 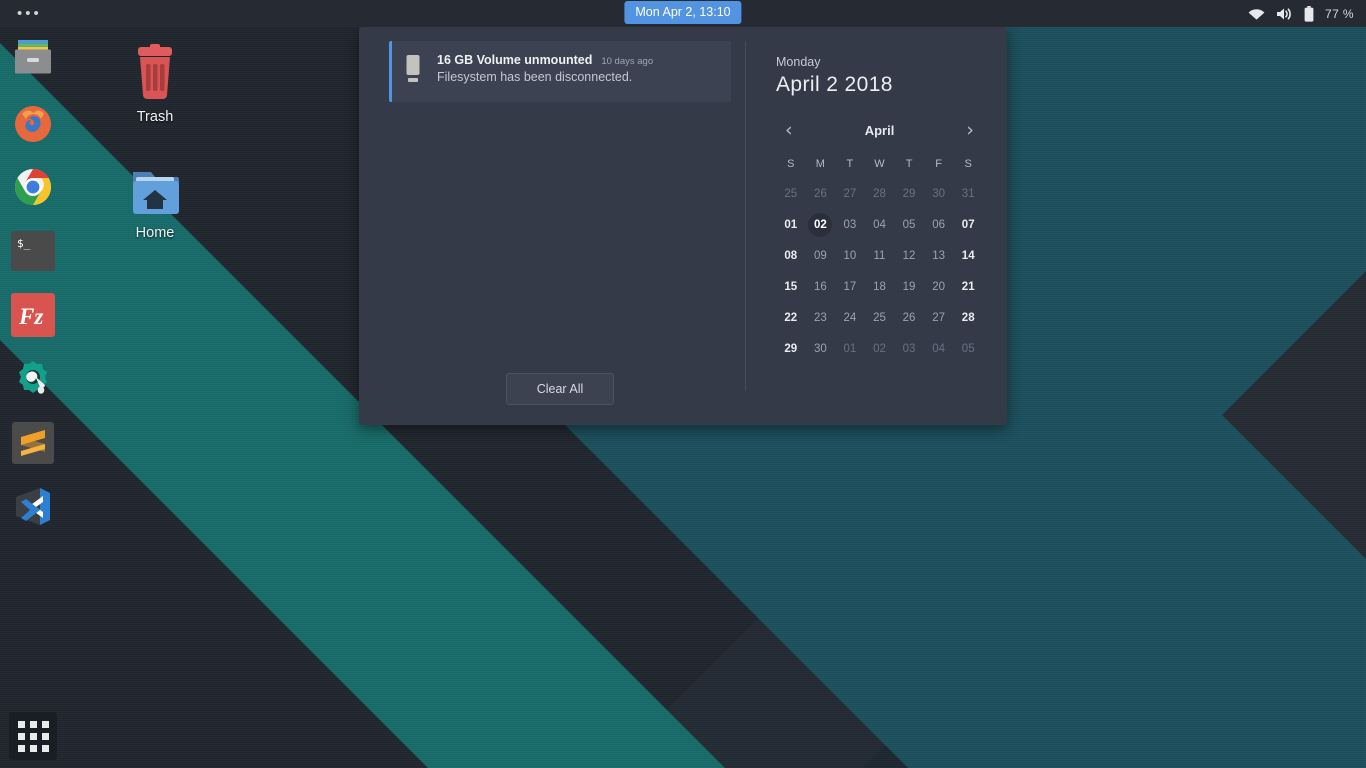 I want to click on calendar-day-number: 05, so click(x=909, y=225).